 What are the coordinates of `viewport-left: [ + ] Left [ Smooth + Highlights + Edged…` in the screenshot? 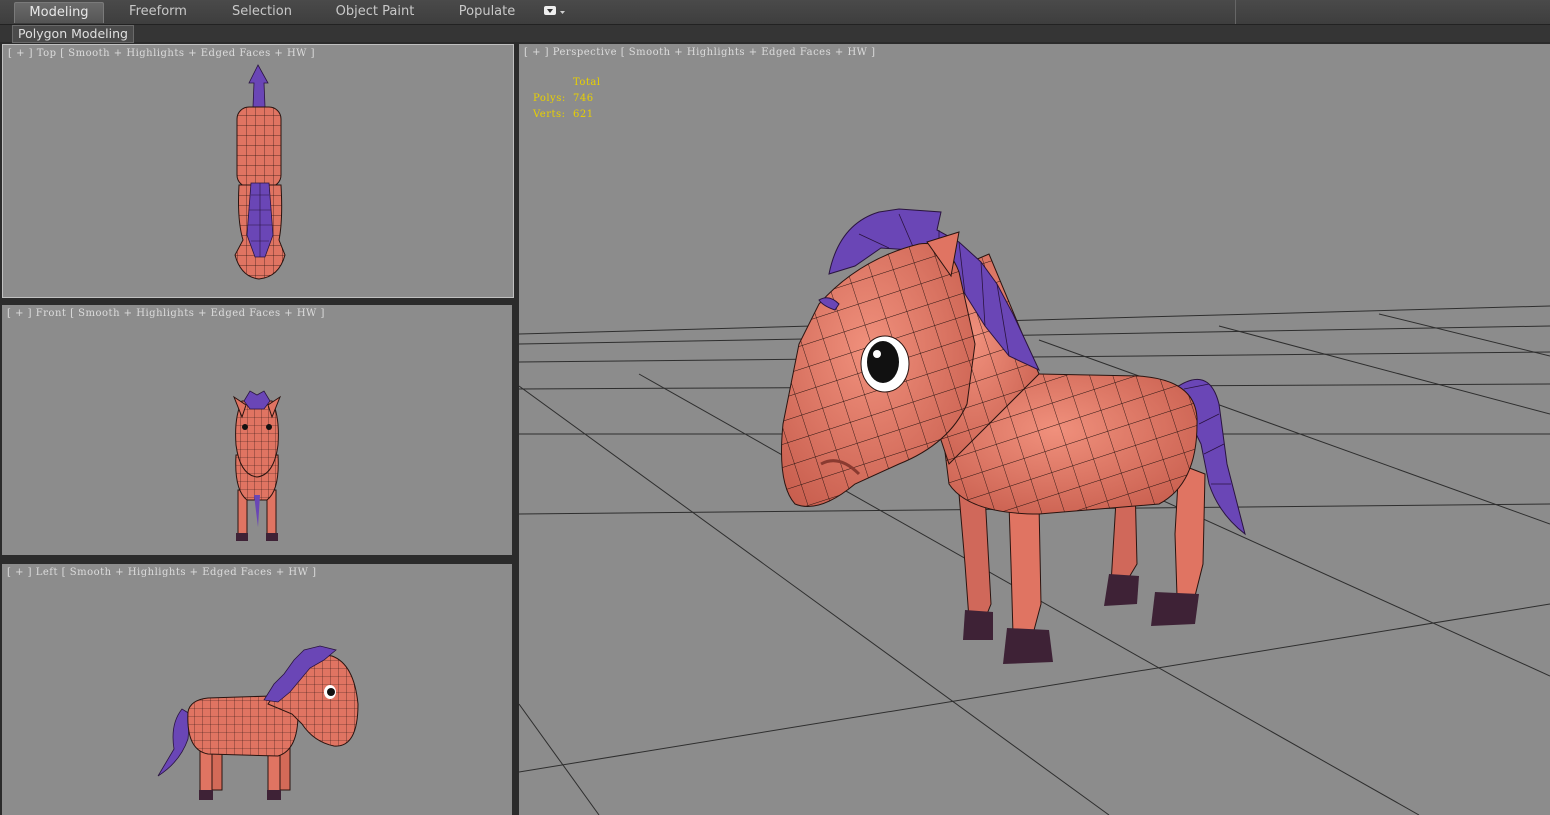 It's located at (257, 689).